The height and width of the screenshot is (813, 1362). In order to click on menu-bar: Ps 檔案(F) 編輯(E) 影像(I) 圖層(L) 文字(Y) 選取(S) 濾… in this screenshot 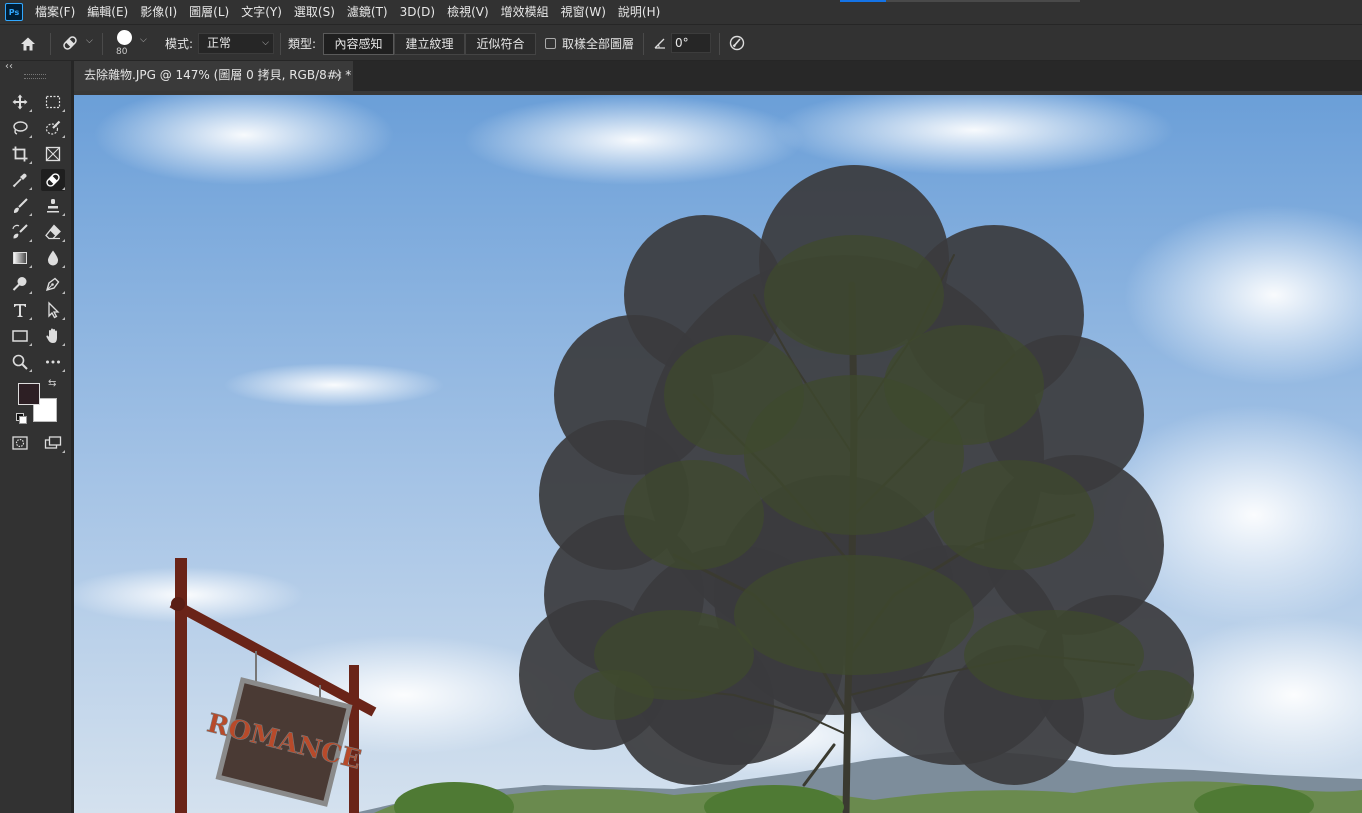, I will do `click(681, 12)`.